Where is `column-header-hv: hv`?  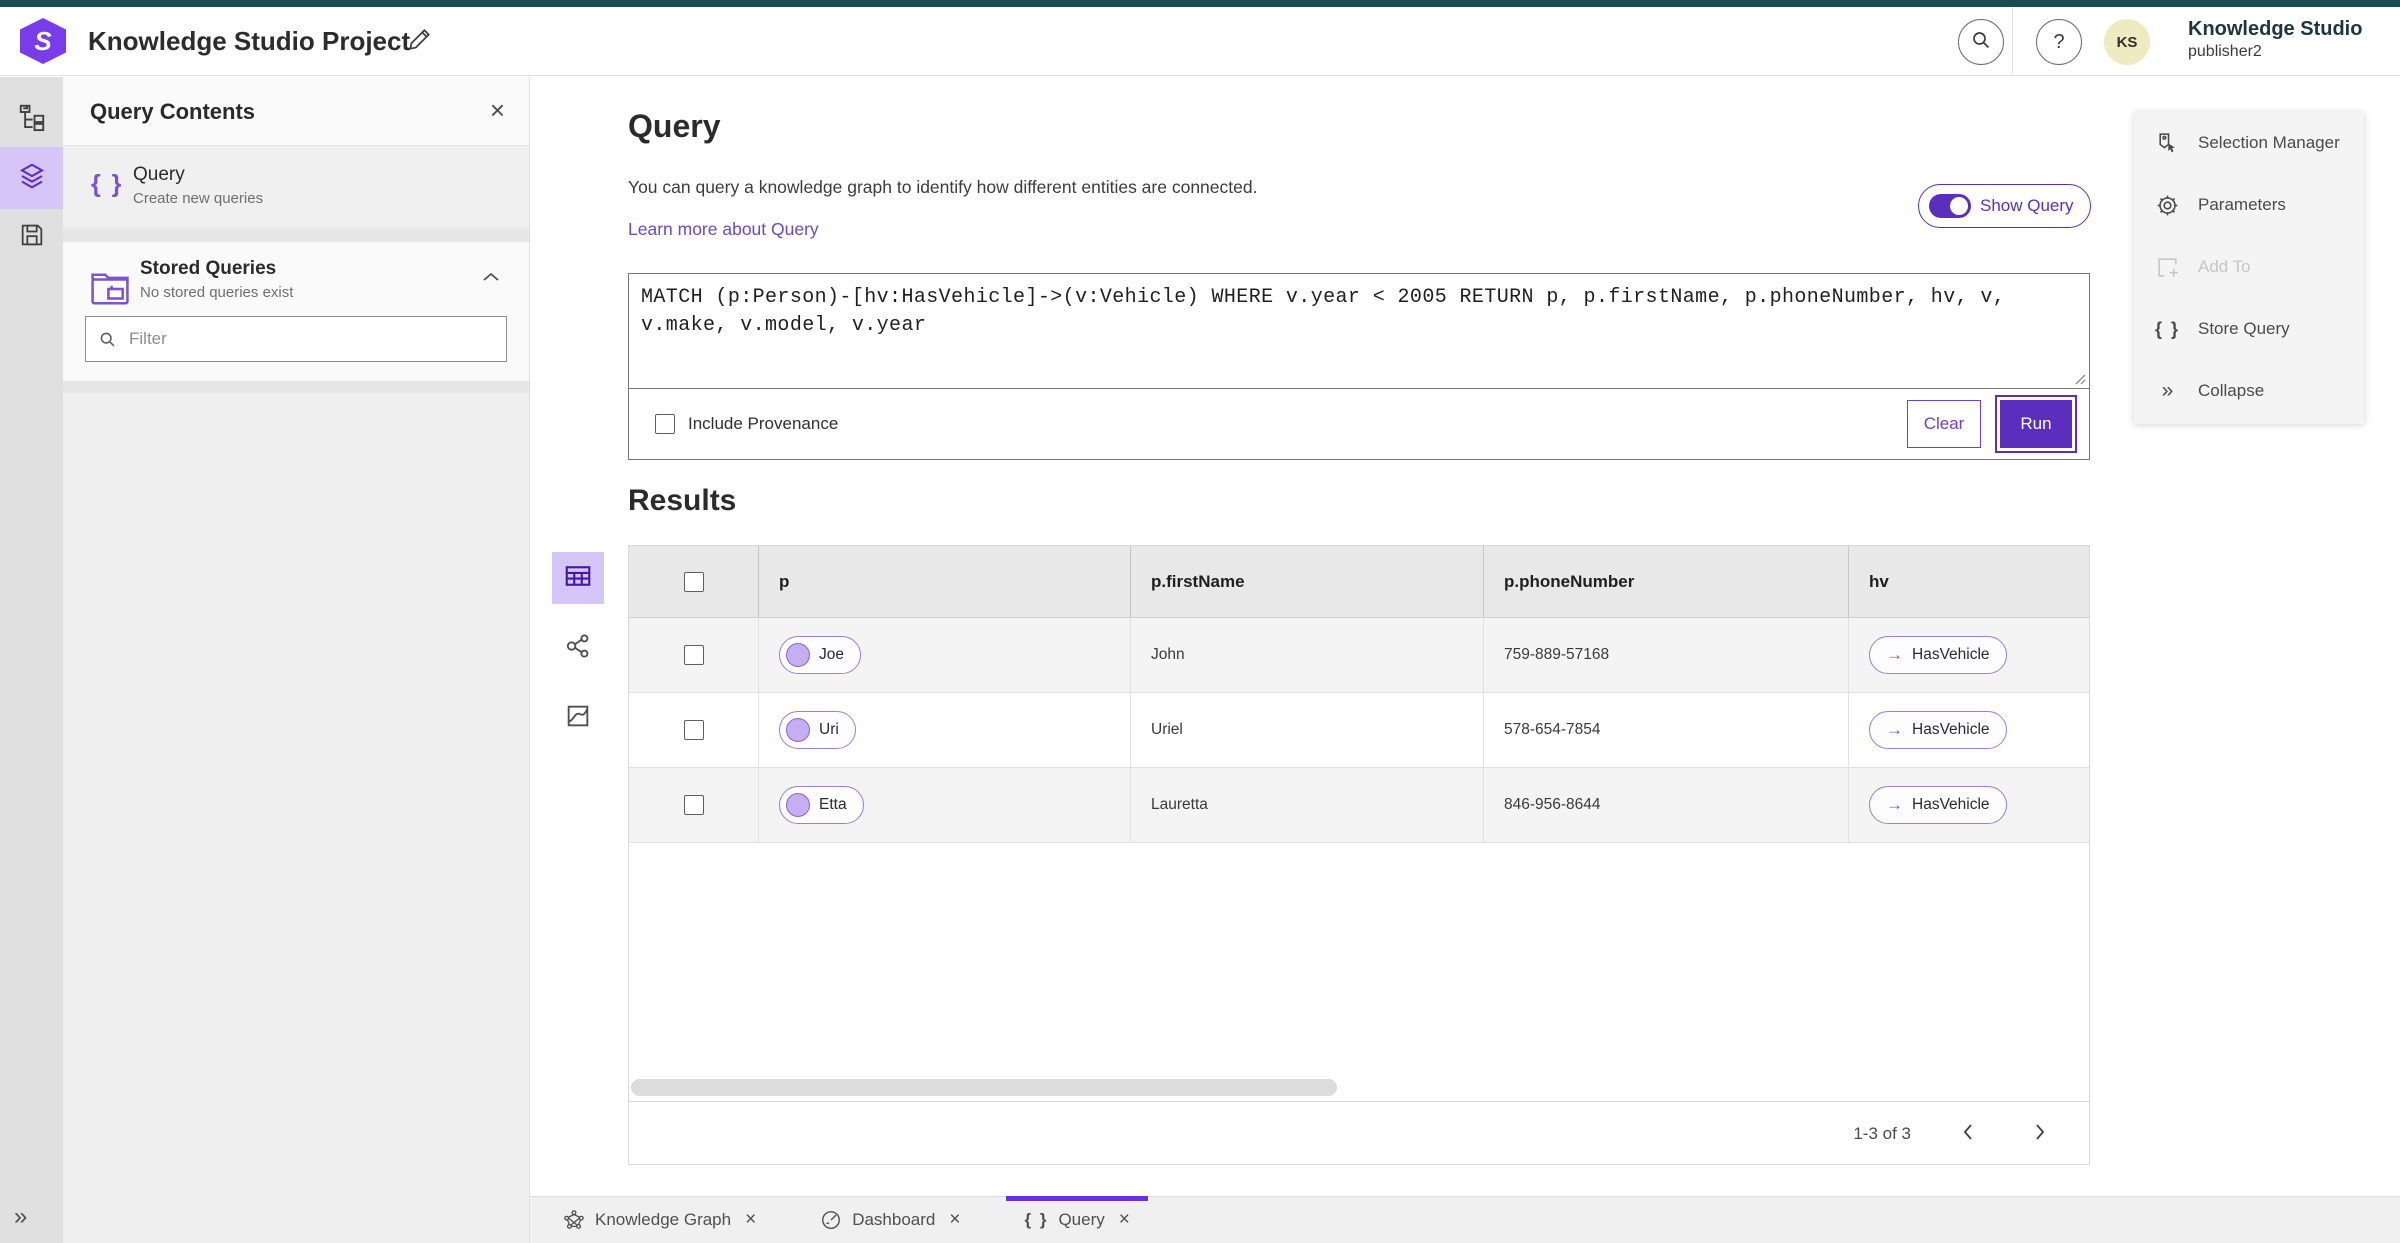
column-header-hv: hv is located at coordinates (1969, 581).